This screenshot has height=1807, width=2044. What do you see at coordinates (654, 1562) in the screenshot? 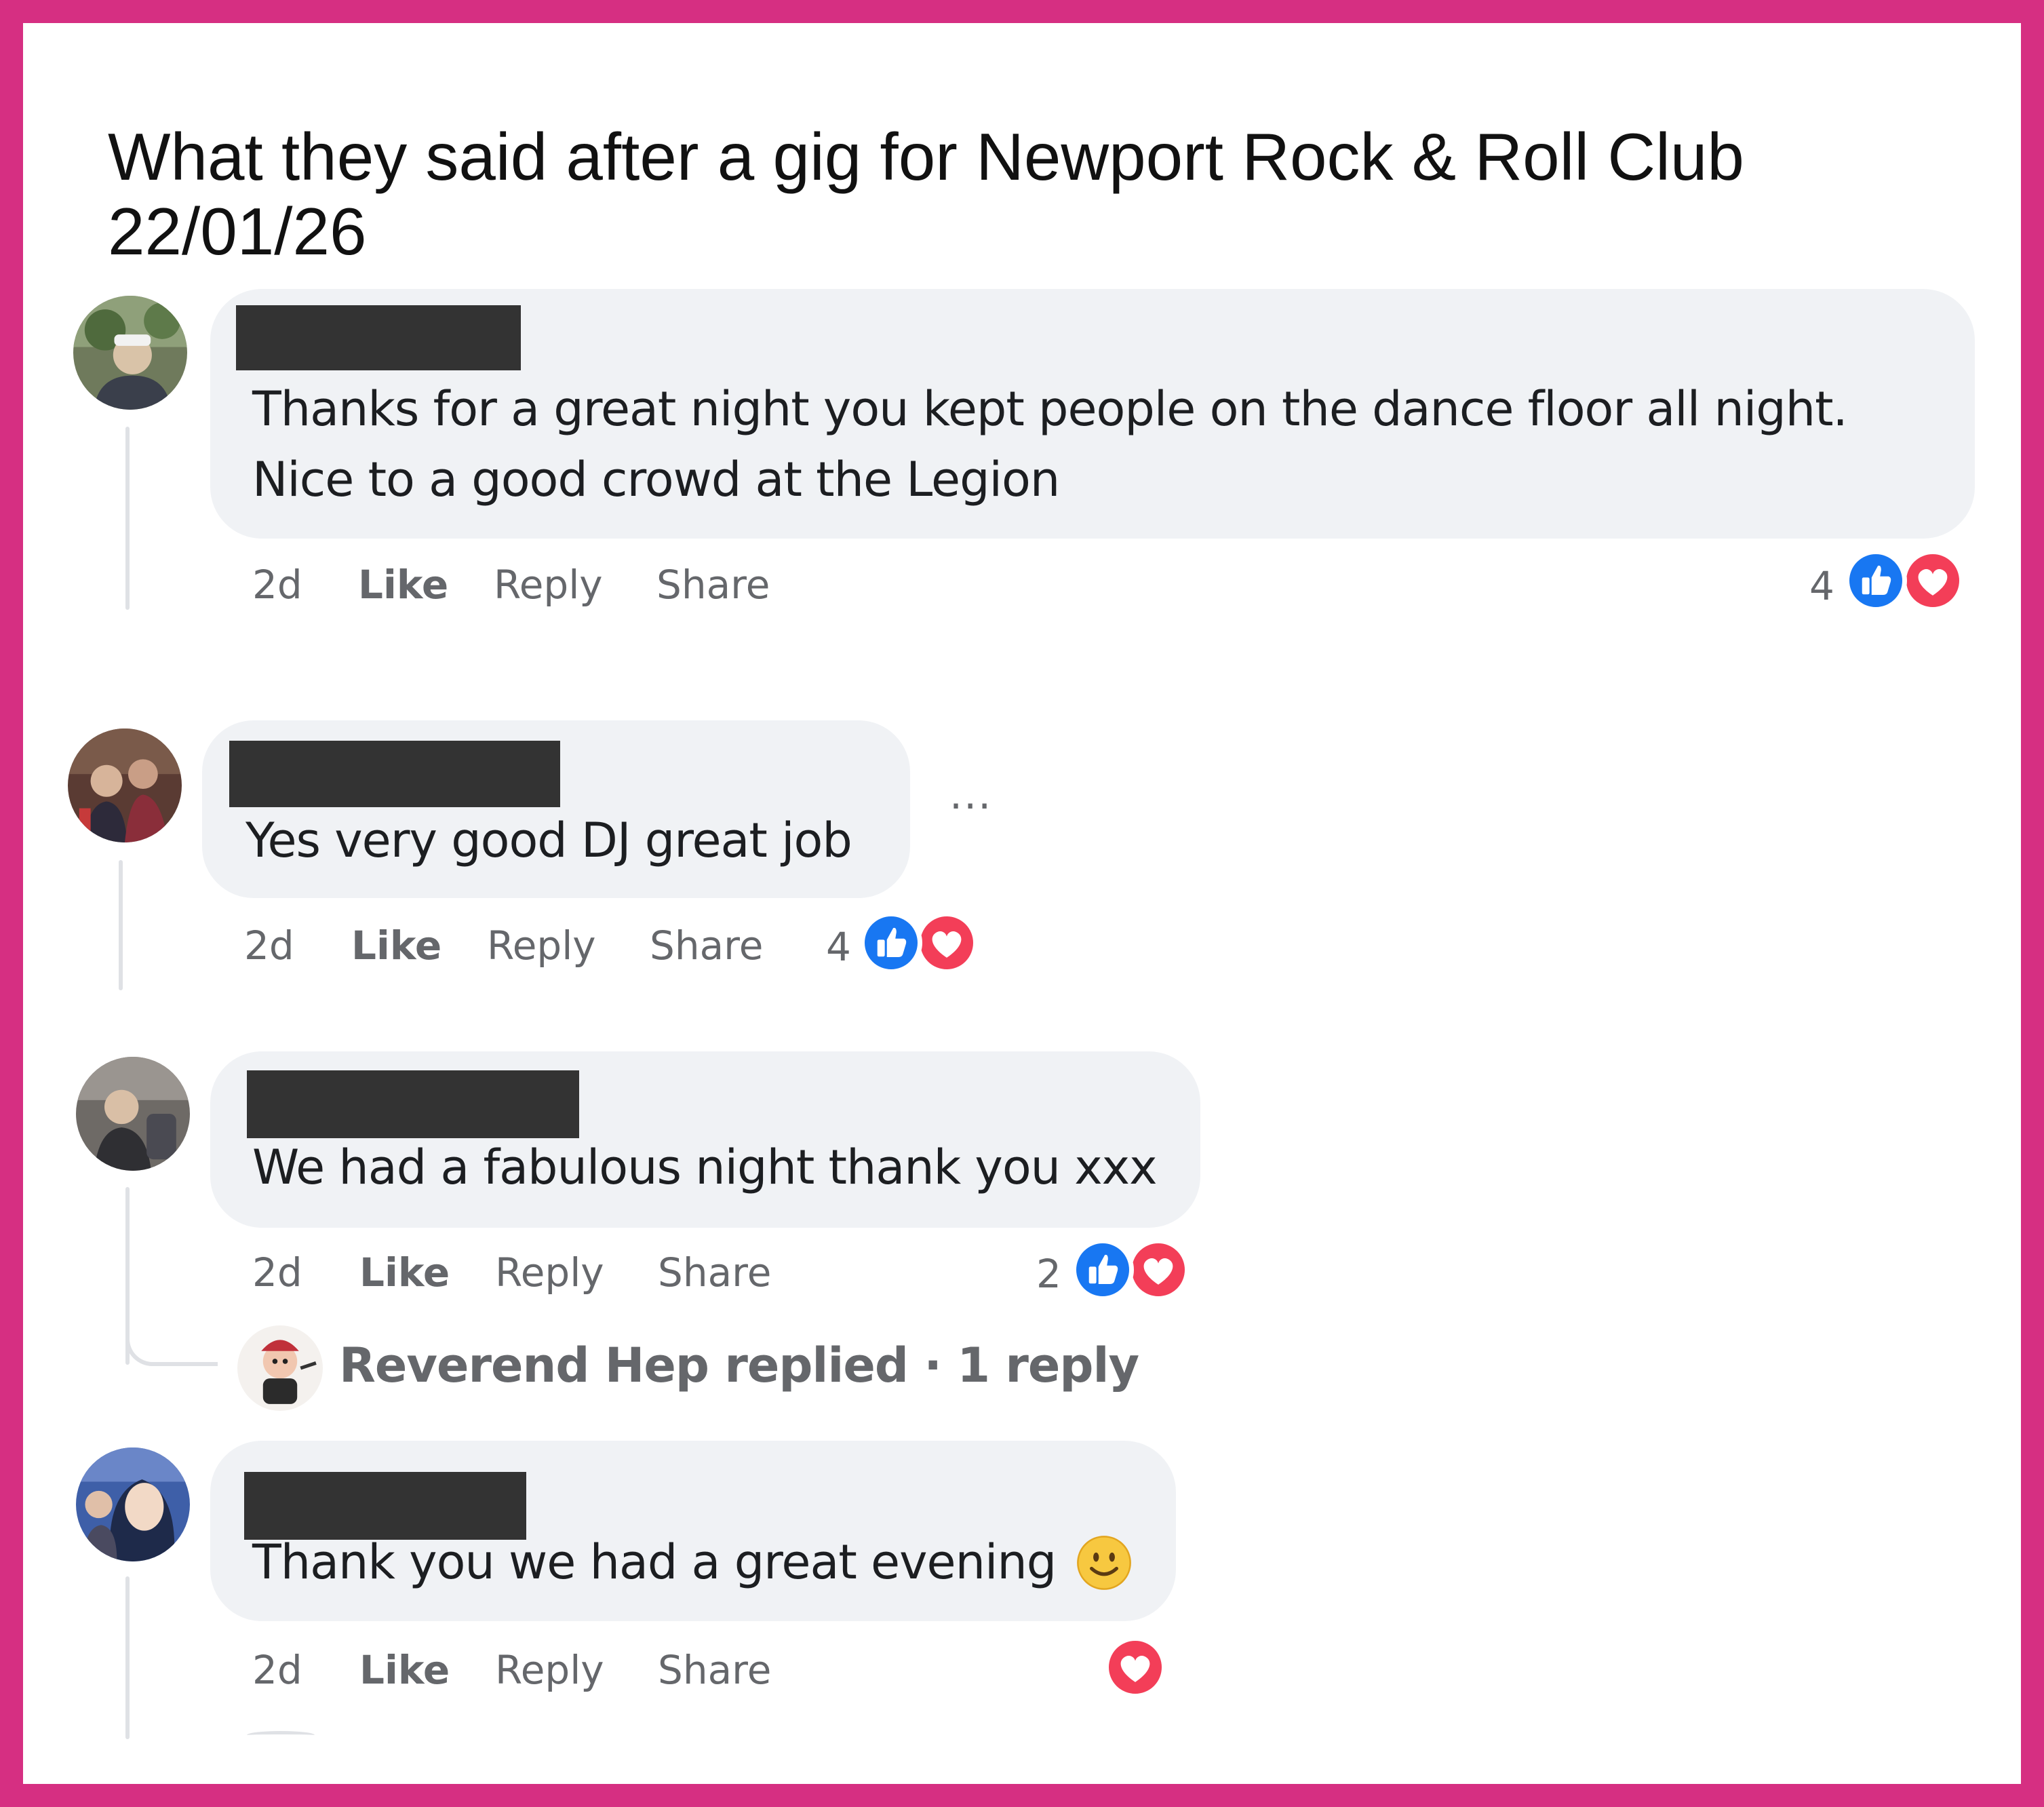
I see `comment-text: Thank you we had a great evening` at bounding box center [654, 1562].